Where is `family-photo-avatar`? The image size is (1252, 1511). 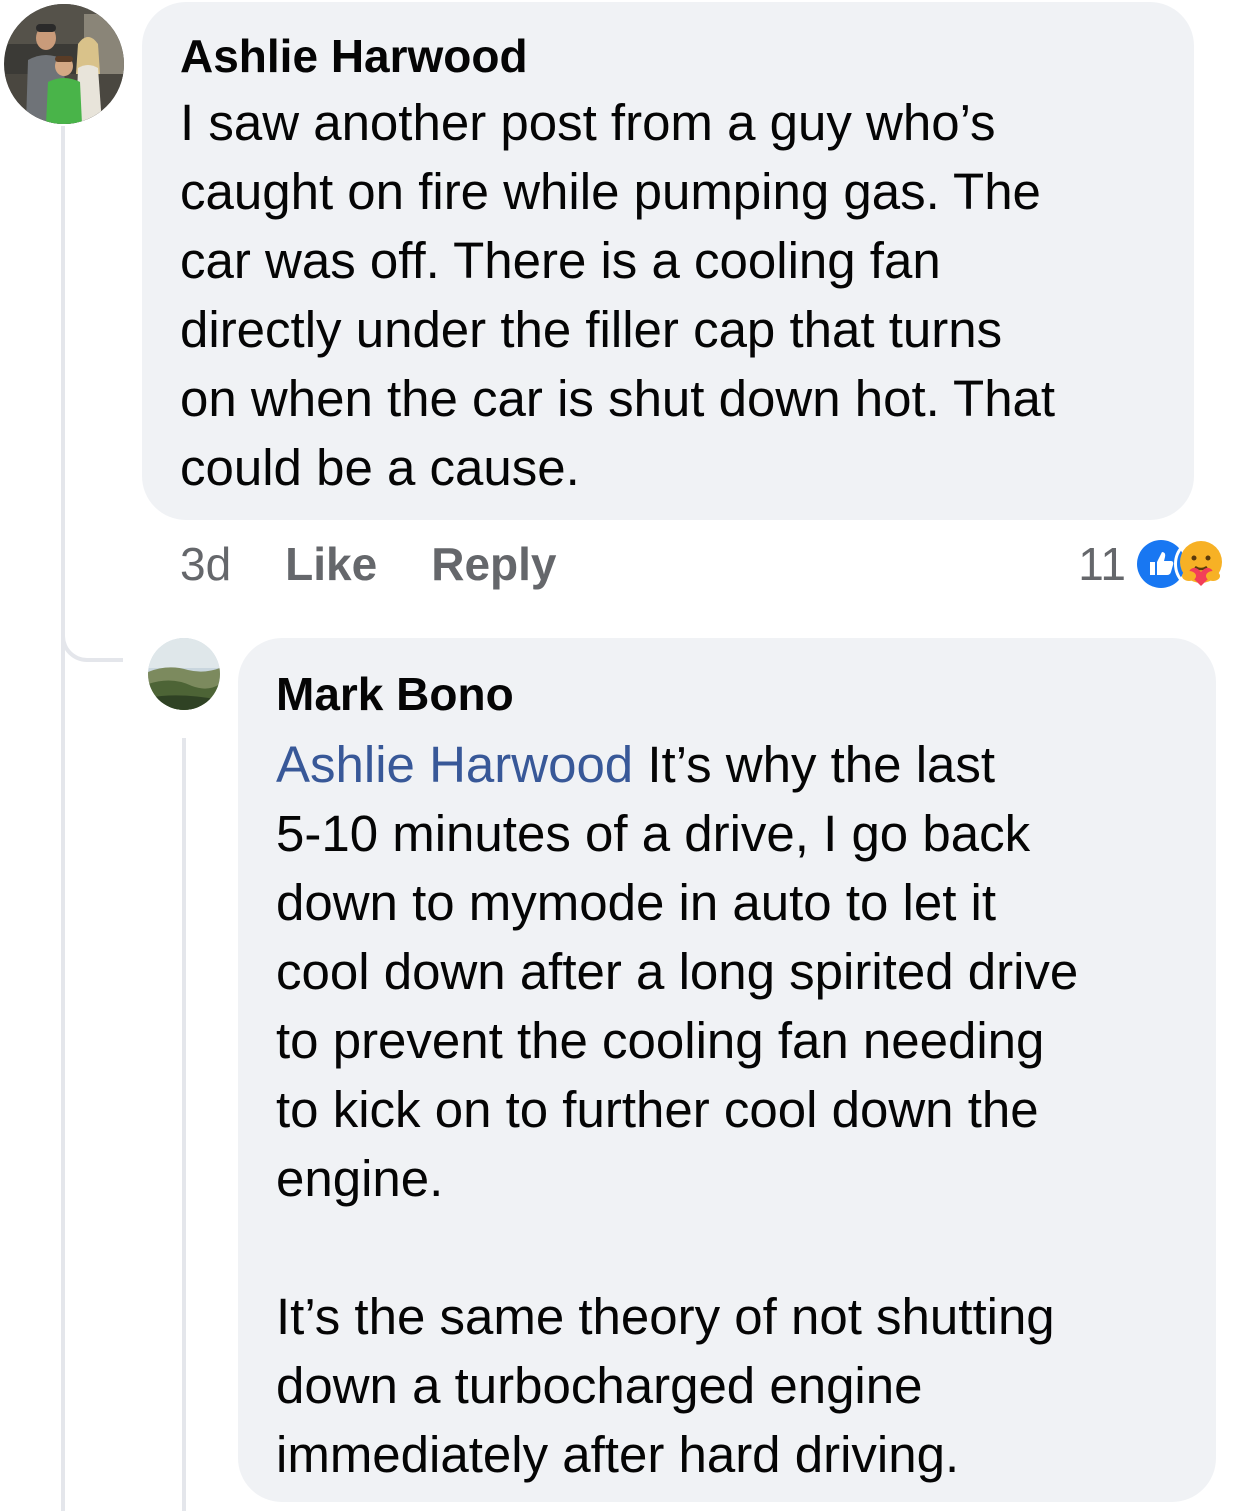 family-photo-avatar is located at coordinates (64, 64).